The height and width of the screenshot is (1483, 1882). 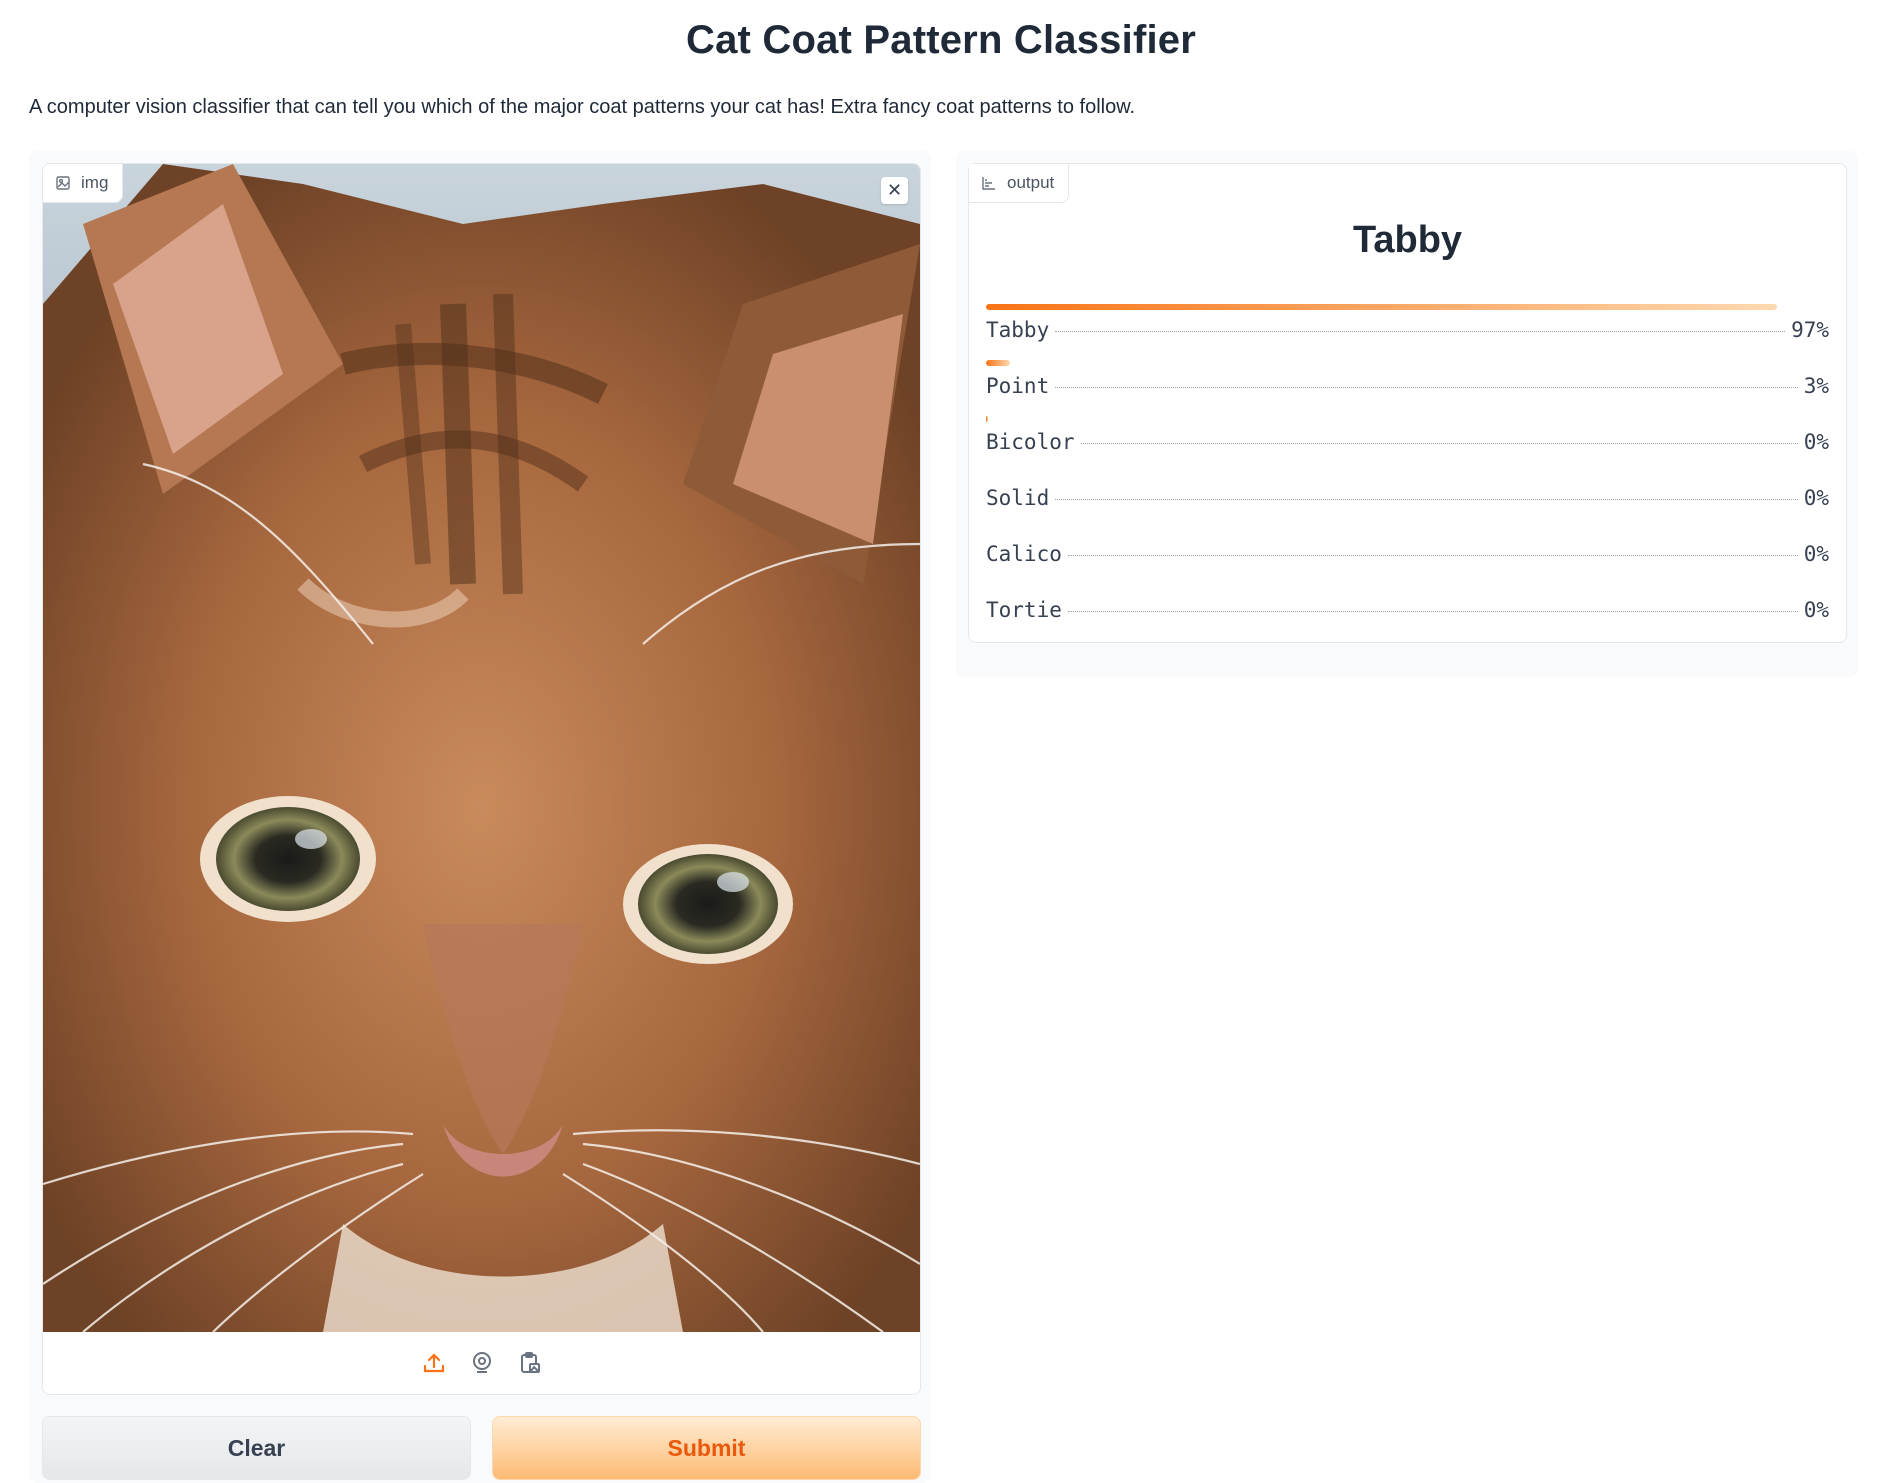 What do you see at coordinates (95, 182) in the screenshot?
I see `image-input-label-text: img` at bounding box center [95, 182].